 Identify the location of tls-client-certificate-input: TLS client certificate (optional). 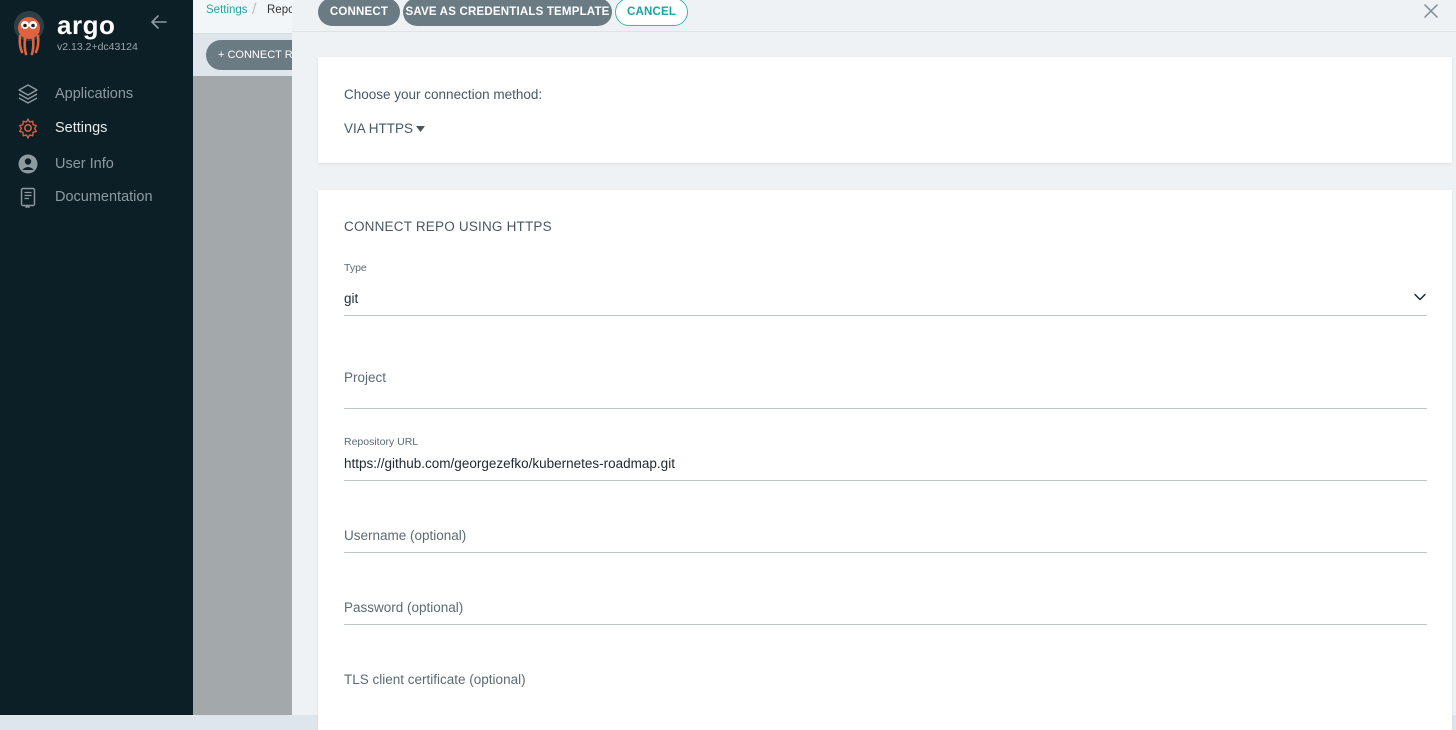
(885, 684).